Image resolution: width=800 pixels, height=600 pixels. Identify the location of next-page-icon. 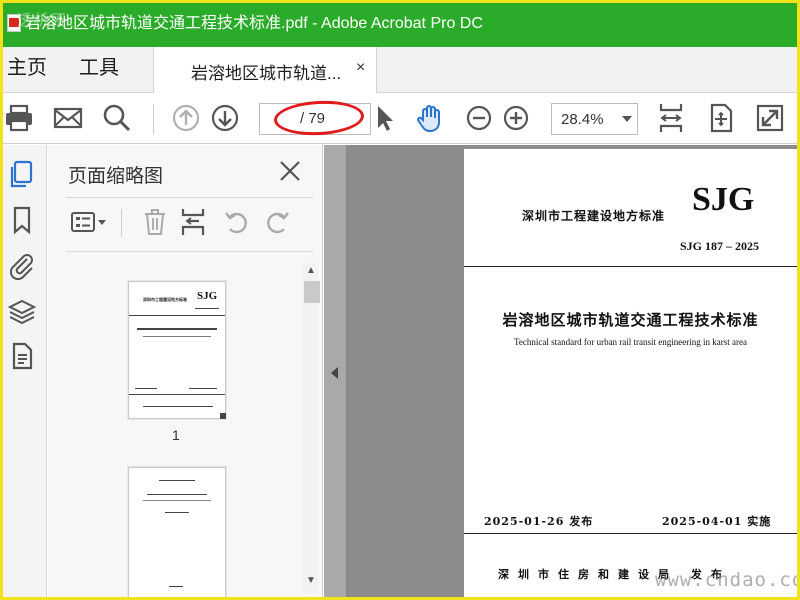
(225, 118).